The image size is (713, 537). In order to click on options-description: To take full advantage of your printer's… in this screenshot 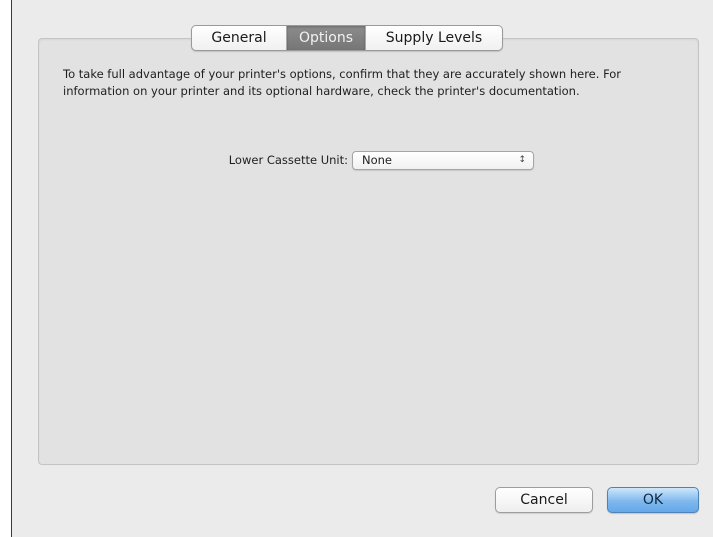, I will do `click(342, 82)`.